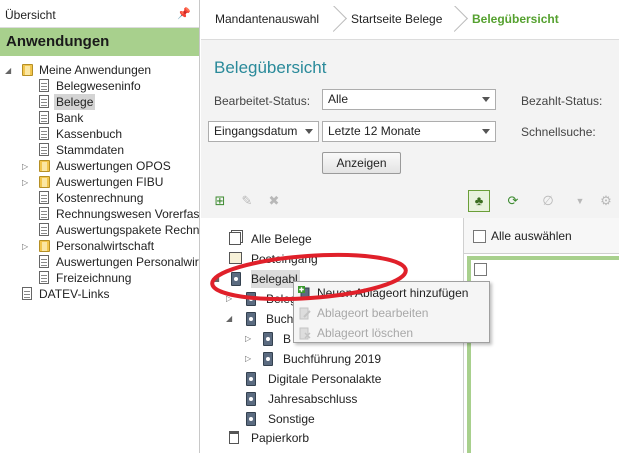 Image resolution: width=619 pixels, height=453 pixels. What do you see at coordinates (267, 19) in the screenshot?
I see `breadcrumb-mandantenauswahl: Mandantenauswahl` at bounding box center [267, 19].